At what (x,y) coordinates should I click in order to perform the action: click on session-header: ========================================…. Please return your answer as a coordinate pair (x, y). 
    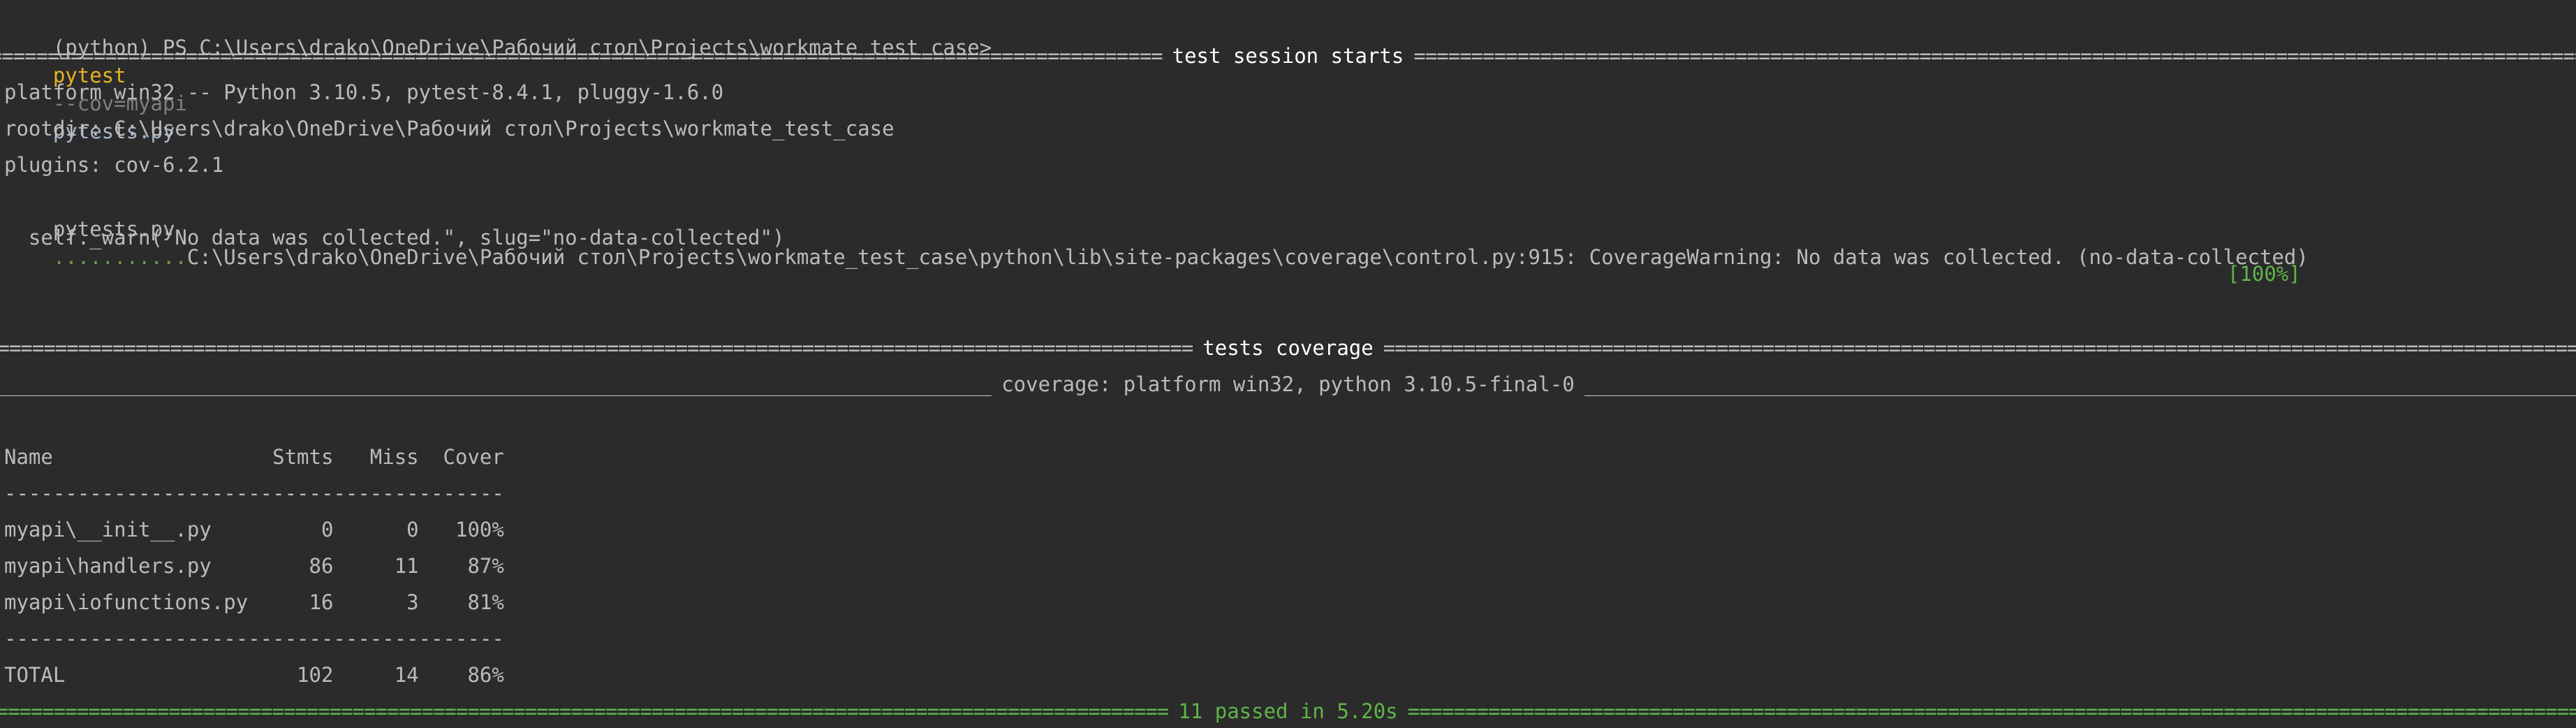
    Looking at the image, I should click on (1288, 56).